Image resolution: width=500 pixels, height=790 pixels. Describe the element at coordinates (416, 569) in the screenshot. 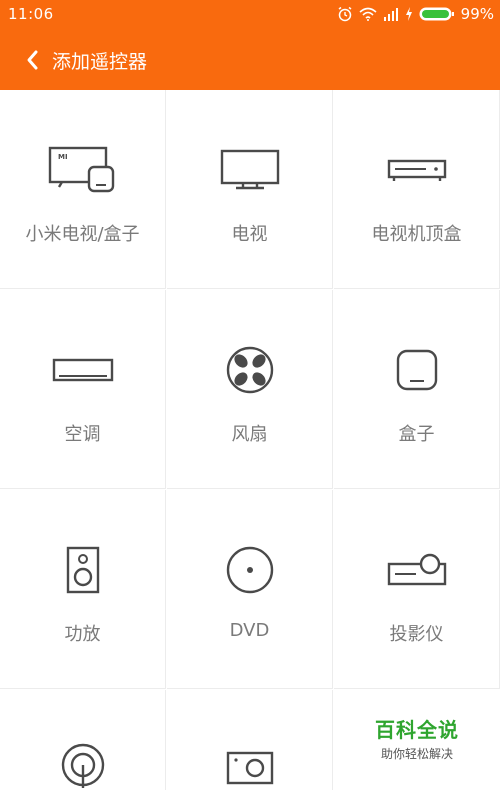

I see `projector-icon` at that location.